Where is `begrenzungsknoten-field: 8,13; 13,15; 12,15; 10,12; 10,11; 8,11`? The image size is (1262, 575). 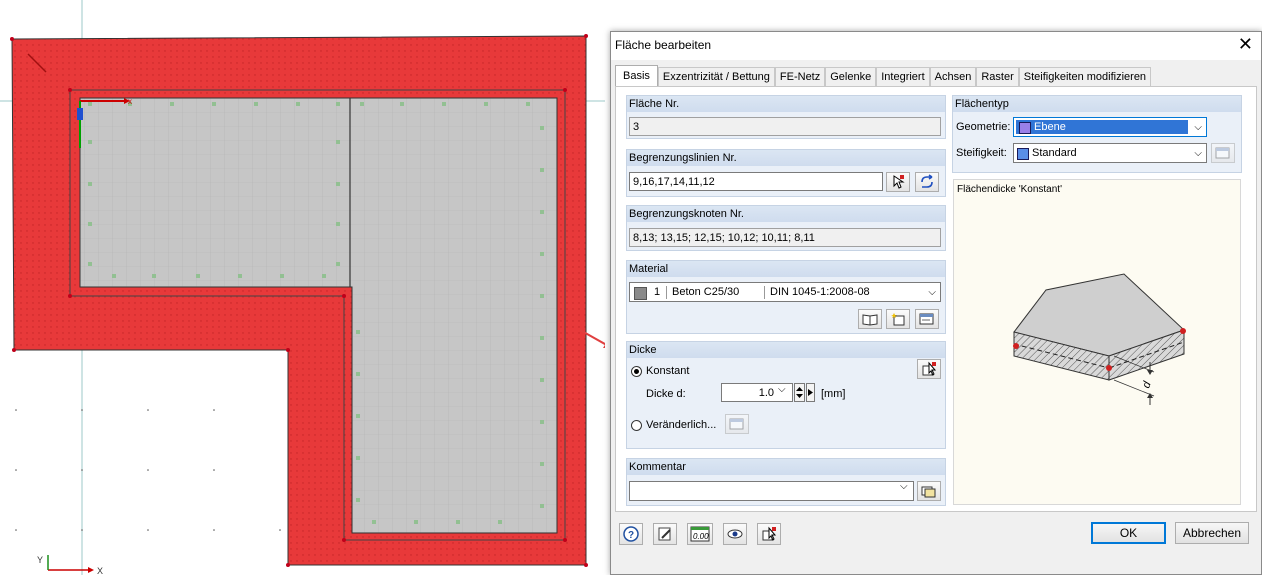
begrenzungsknoten-field: 8,13; 13,15; 12,15; 10,12; 10,11; 8,11 is located at coordinates (785, 237).